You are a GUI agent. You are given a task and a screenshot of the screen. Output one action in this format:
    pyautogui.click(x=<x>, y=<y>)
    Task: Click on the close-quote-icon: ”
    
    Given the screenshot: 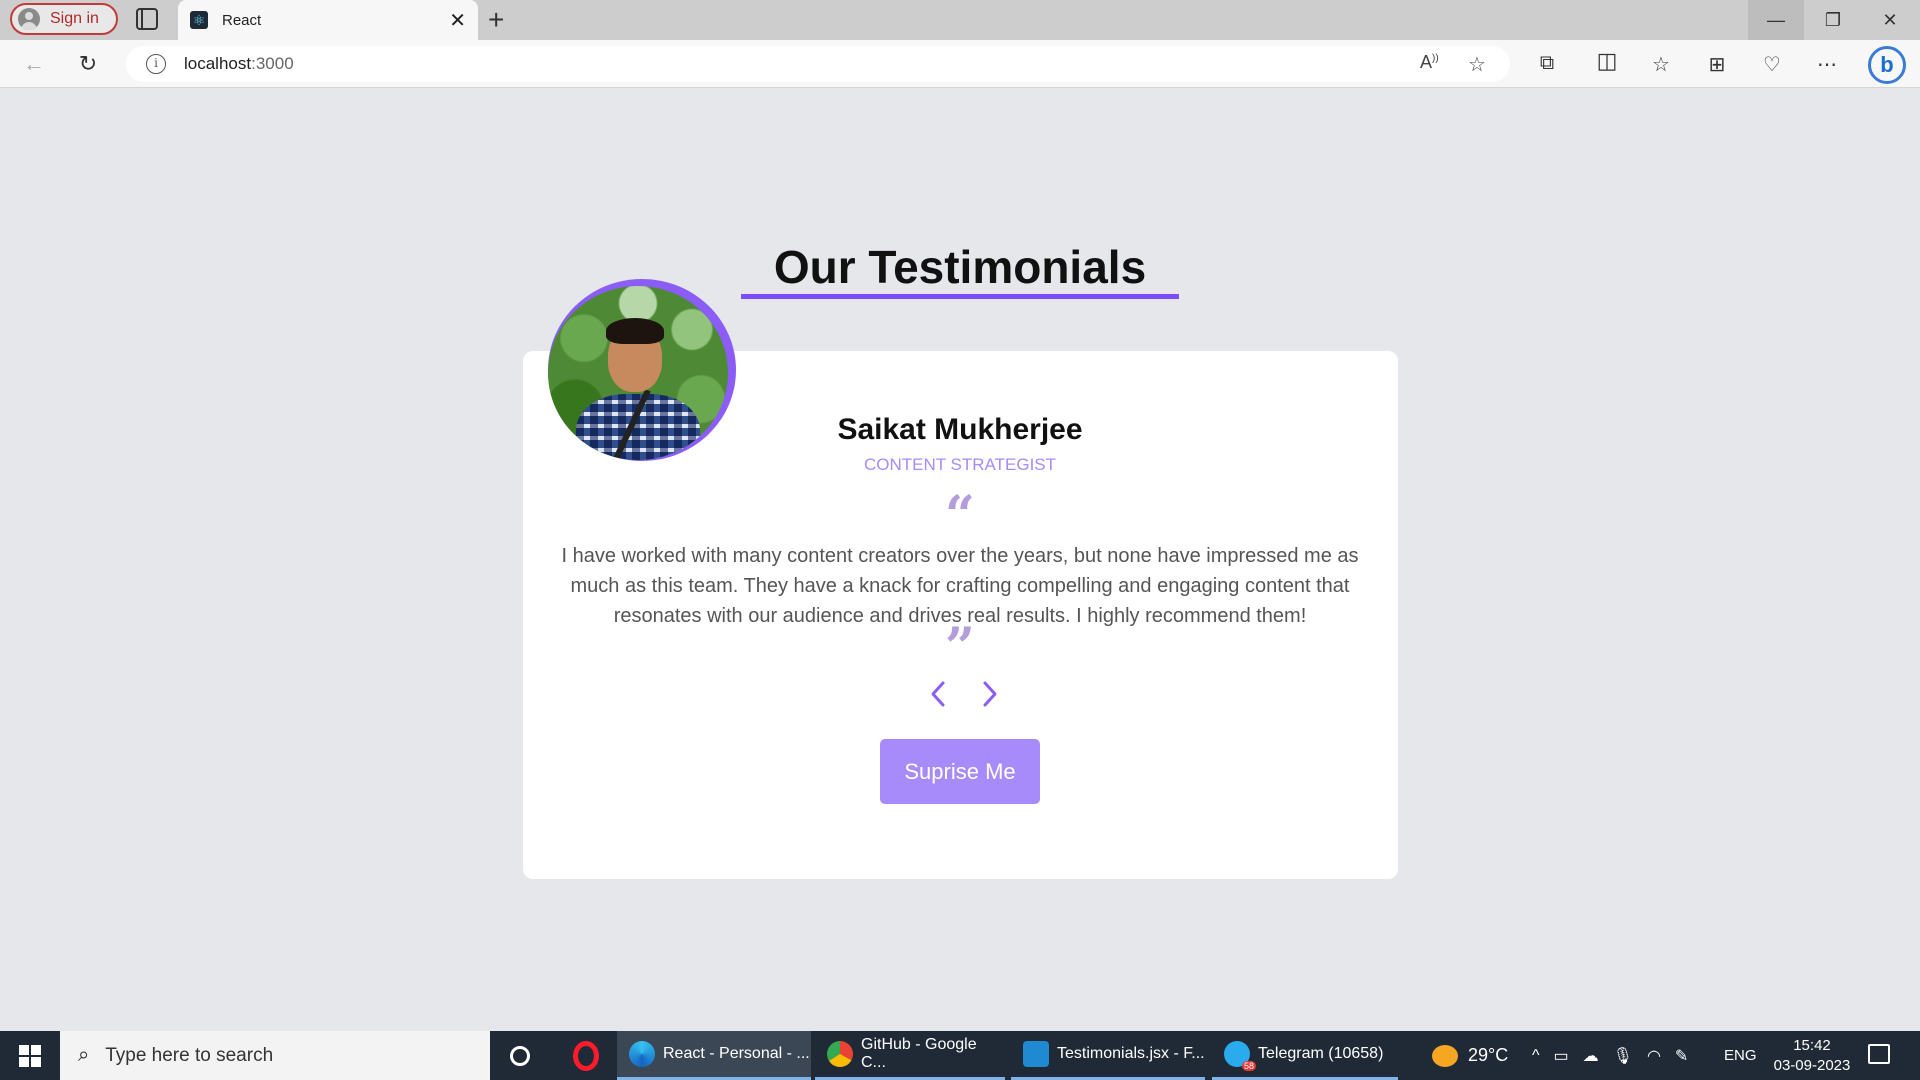 What is the action you would take?
    pyautogui.click(x=960, y=647)
    